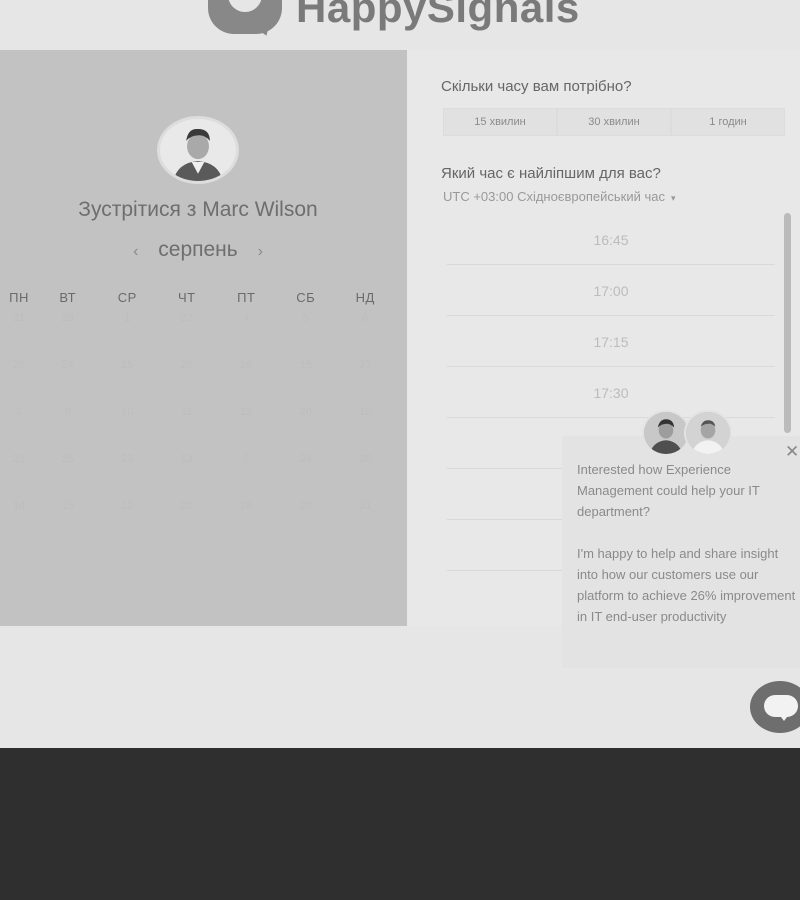  I want to click on month-navigation: ‹ серпень ›, so click(198, 250).